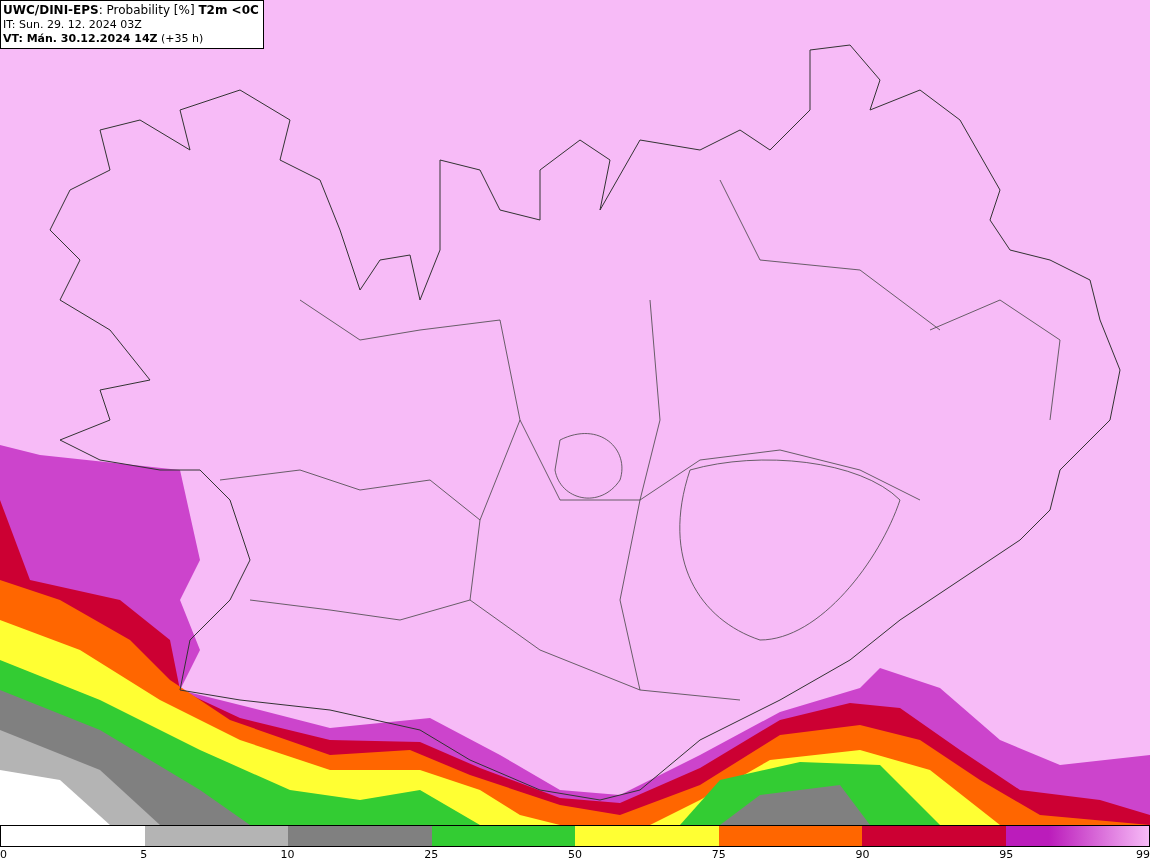  What do you see at coordinates (73, 25) in the screenshot?
I see `init-time: IT: Sun. 29. 12. 2024 03Z` at bounding box center [73, 25].